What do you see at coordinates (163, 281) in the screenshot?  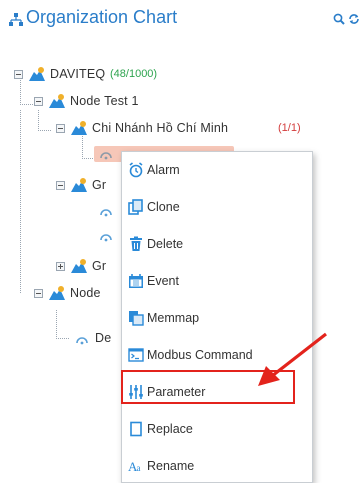 I see `menu-item-label: Event` at bounding box center [163, 281].